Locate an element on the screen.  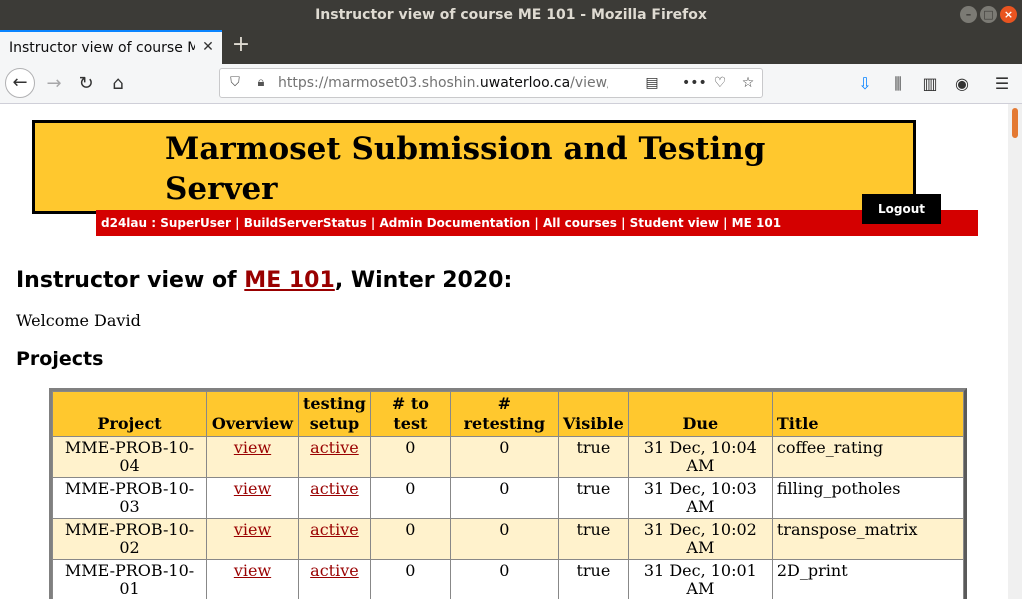
url-suffix: /view/in is located at coordinates (589, 83).